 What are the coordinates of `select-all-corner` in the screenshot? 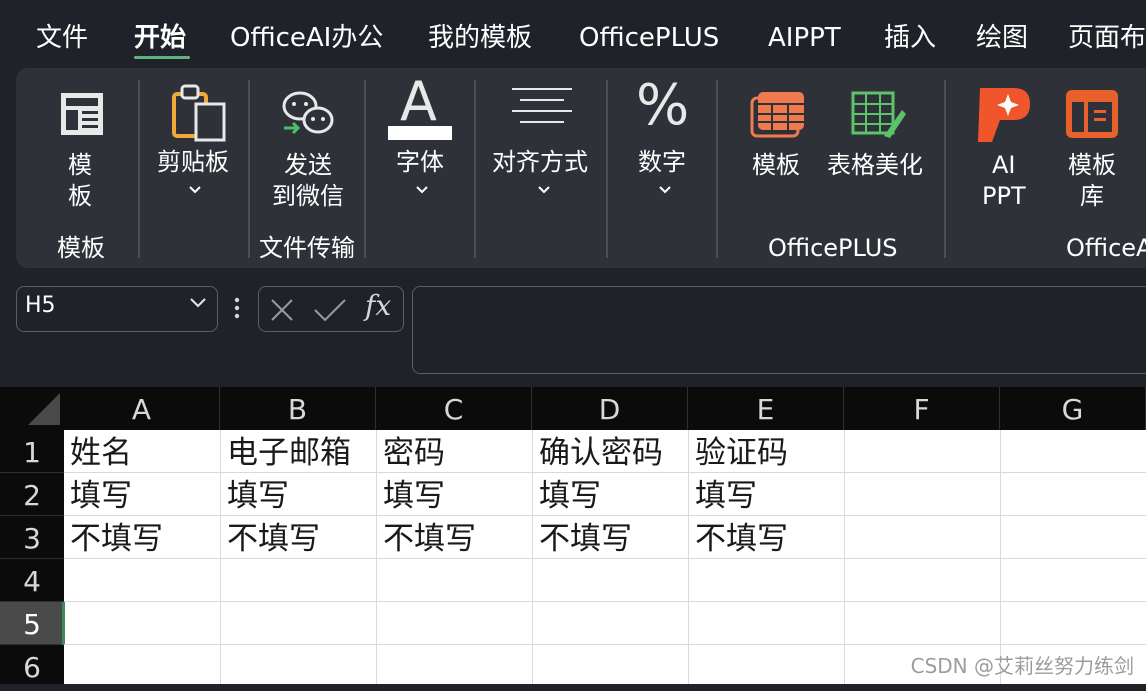 It's located at (32, 408).